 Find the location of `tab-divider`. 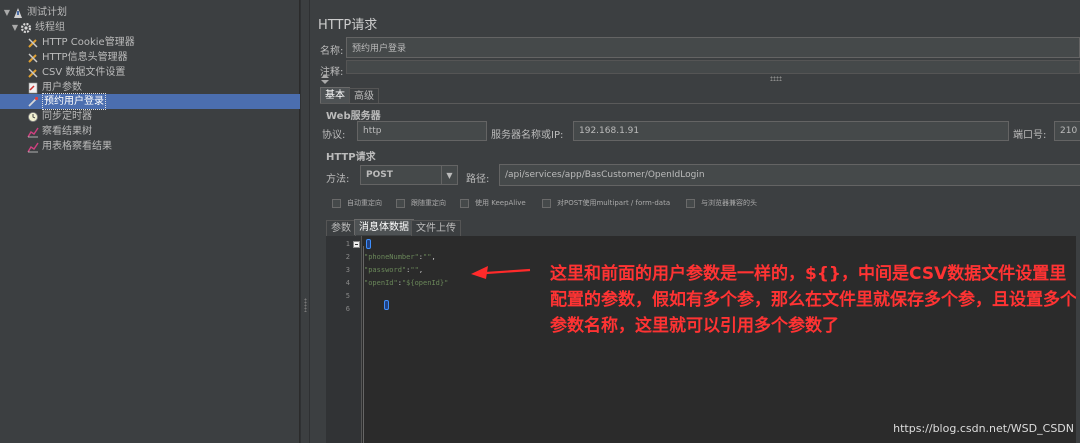

tab-divider is located at coordinates (700, 103).